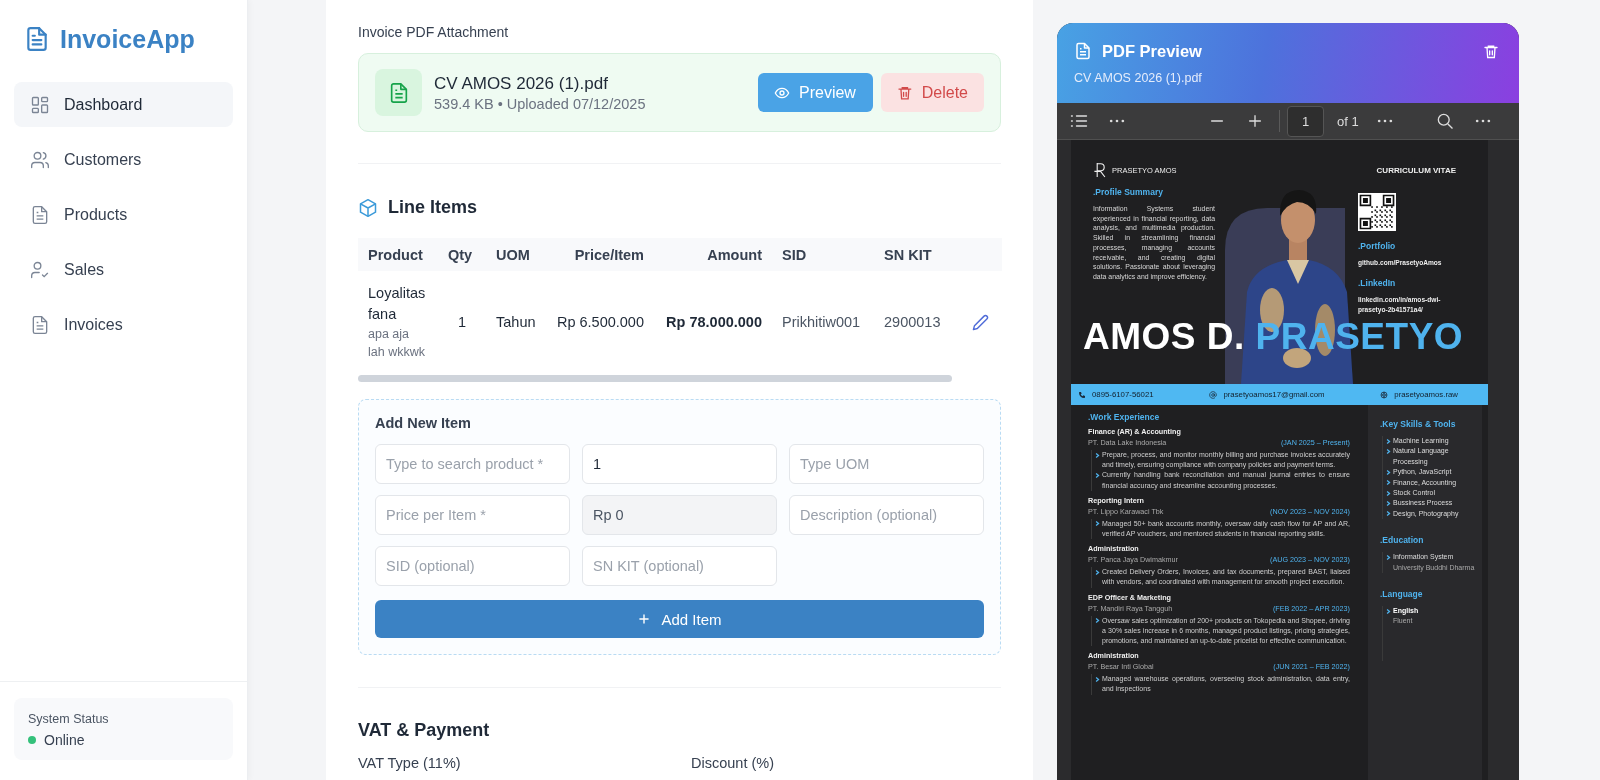 This screenshot has width=1600, height=780. I want to click on section-title: VAT & Payment, so click(424, 730).